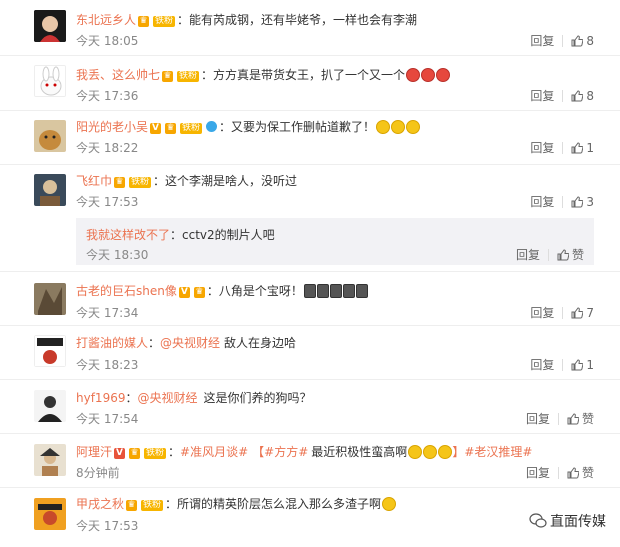 The image size is (620, 547). I want to click on comment-item: 阳光的老小吴 V ♛ 铁粉 ：又要为保工作删帖道歉了！ 今天 18:22 回复 1, so click(310, 138).